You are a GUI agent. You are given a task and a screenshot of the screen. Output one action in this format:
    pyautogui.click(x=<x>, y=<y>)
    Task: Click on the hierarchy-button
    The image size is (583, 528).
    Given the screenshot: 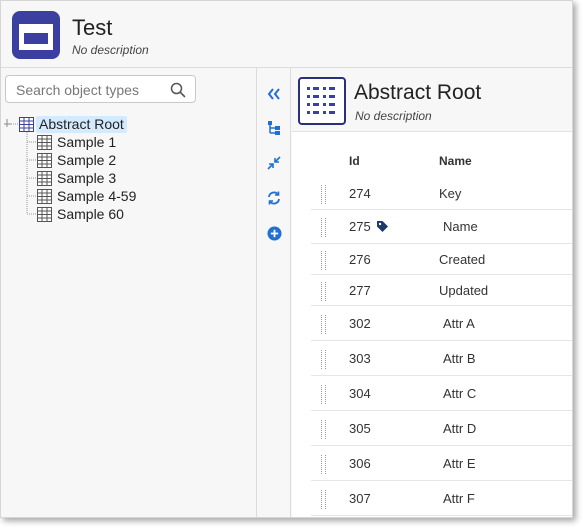 What is the action you would take?
    pyautogui.click(x=274, y=128)
    